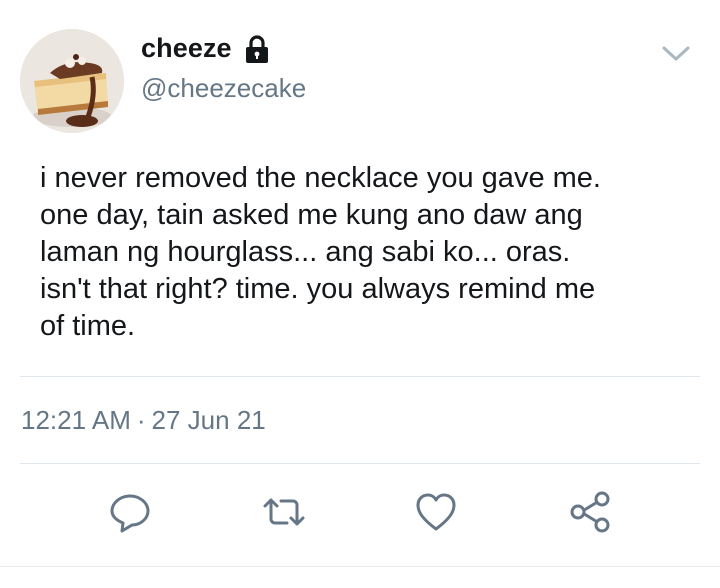  I want to click on heart-icon, so click(436, 514).